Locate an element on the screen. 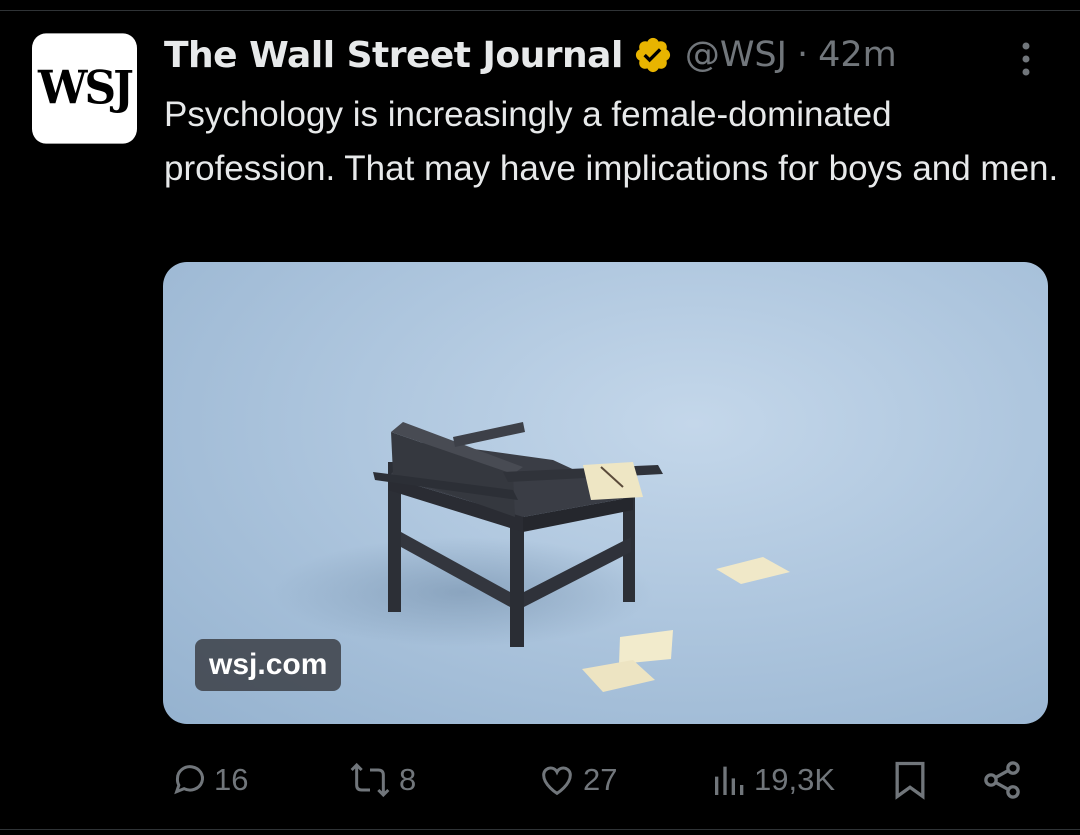 This screenshot has width=1080, height=835. timestamp: 42m is located at coordinates (857, 55).